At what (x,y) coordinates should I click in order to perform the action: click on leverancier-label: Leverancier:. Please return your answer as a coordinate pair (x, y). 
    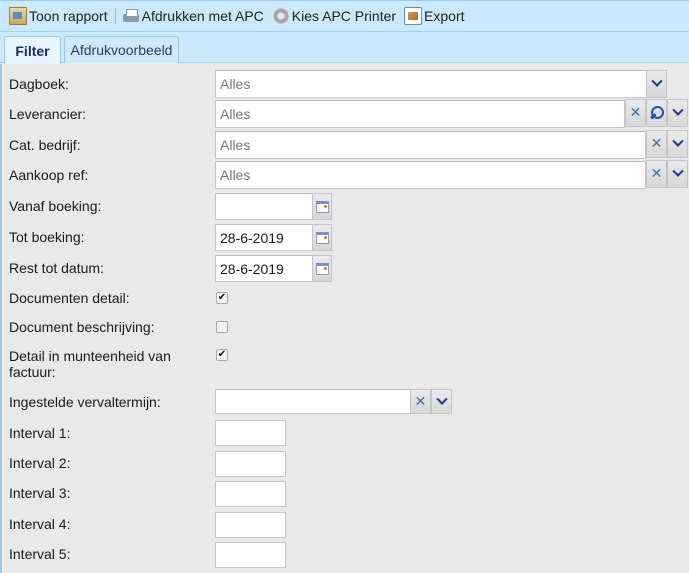
    Looking at the image, I should click on (48, 114).